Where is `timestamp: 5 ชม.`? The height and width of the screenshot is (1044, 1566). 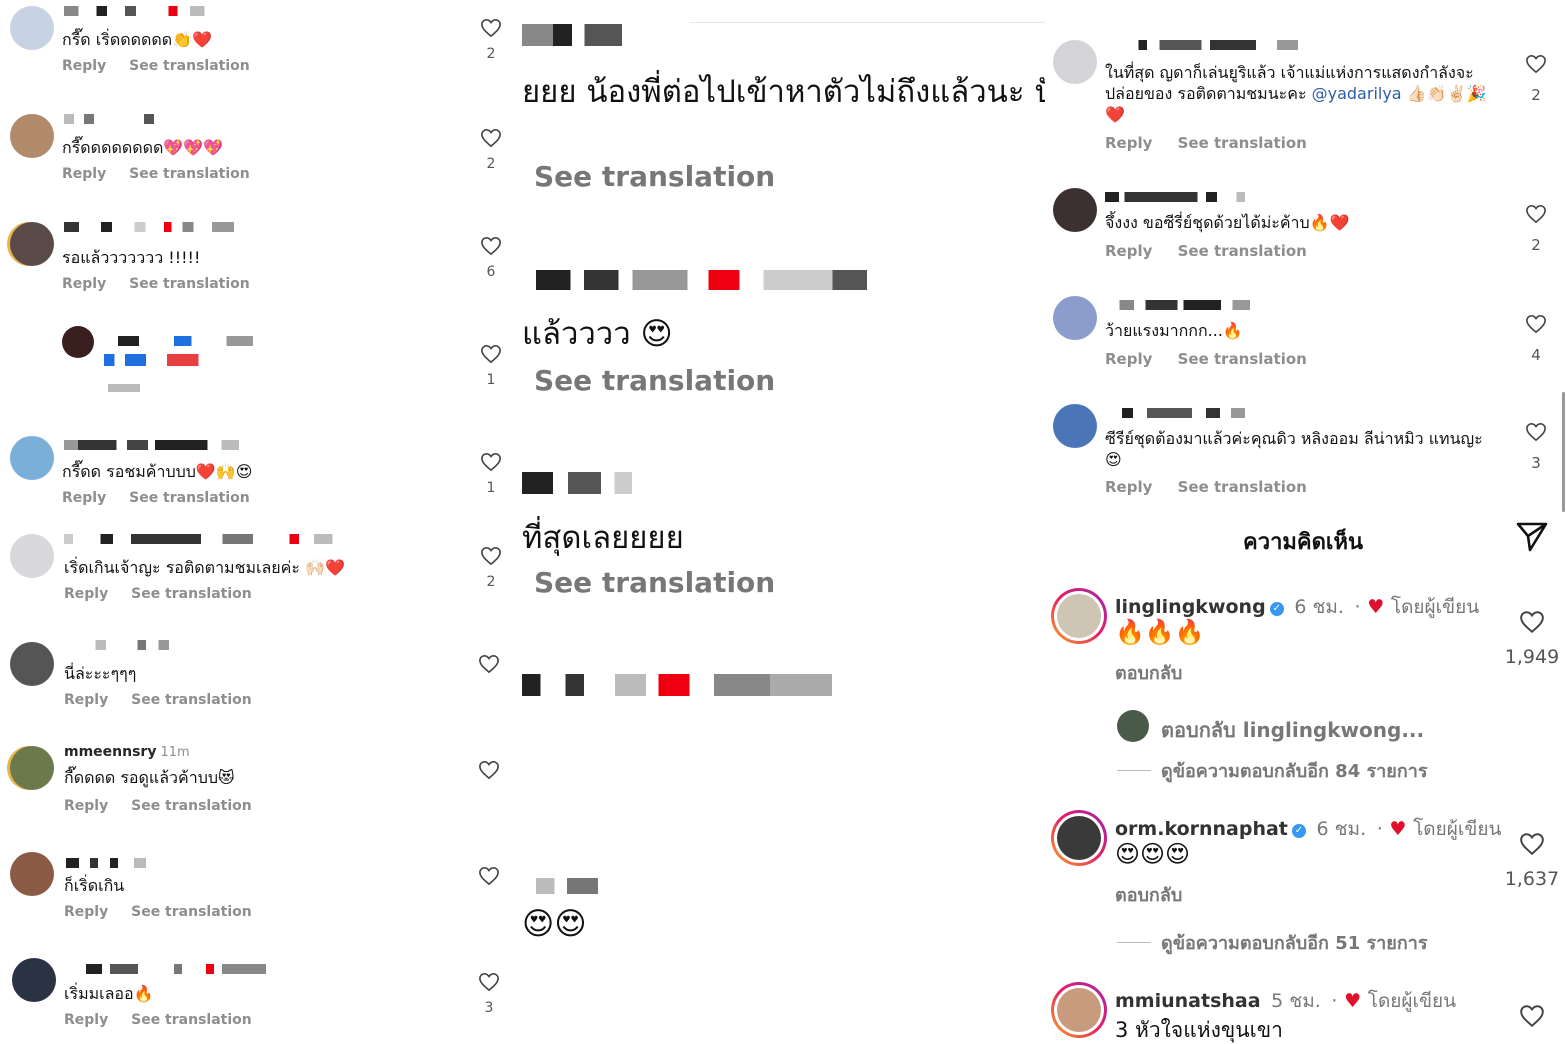 timestamp: 5 ชม. is located at coordinates (1296, 1001).